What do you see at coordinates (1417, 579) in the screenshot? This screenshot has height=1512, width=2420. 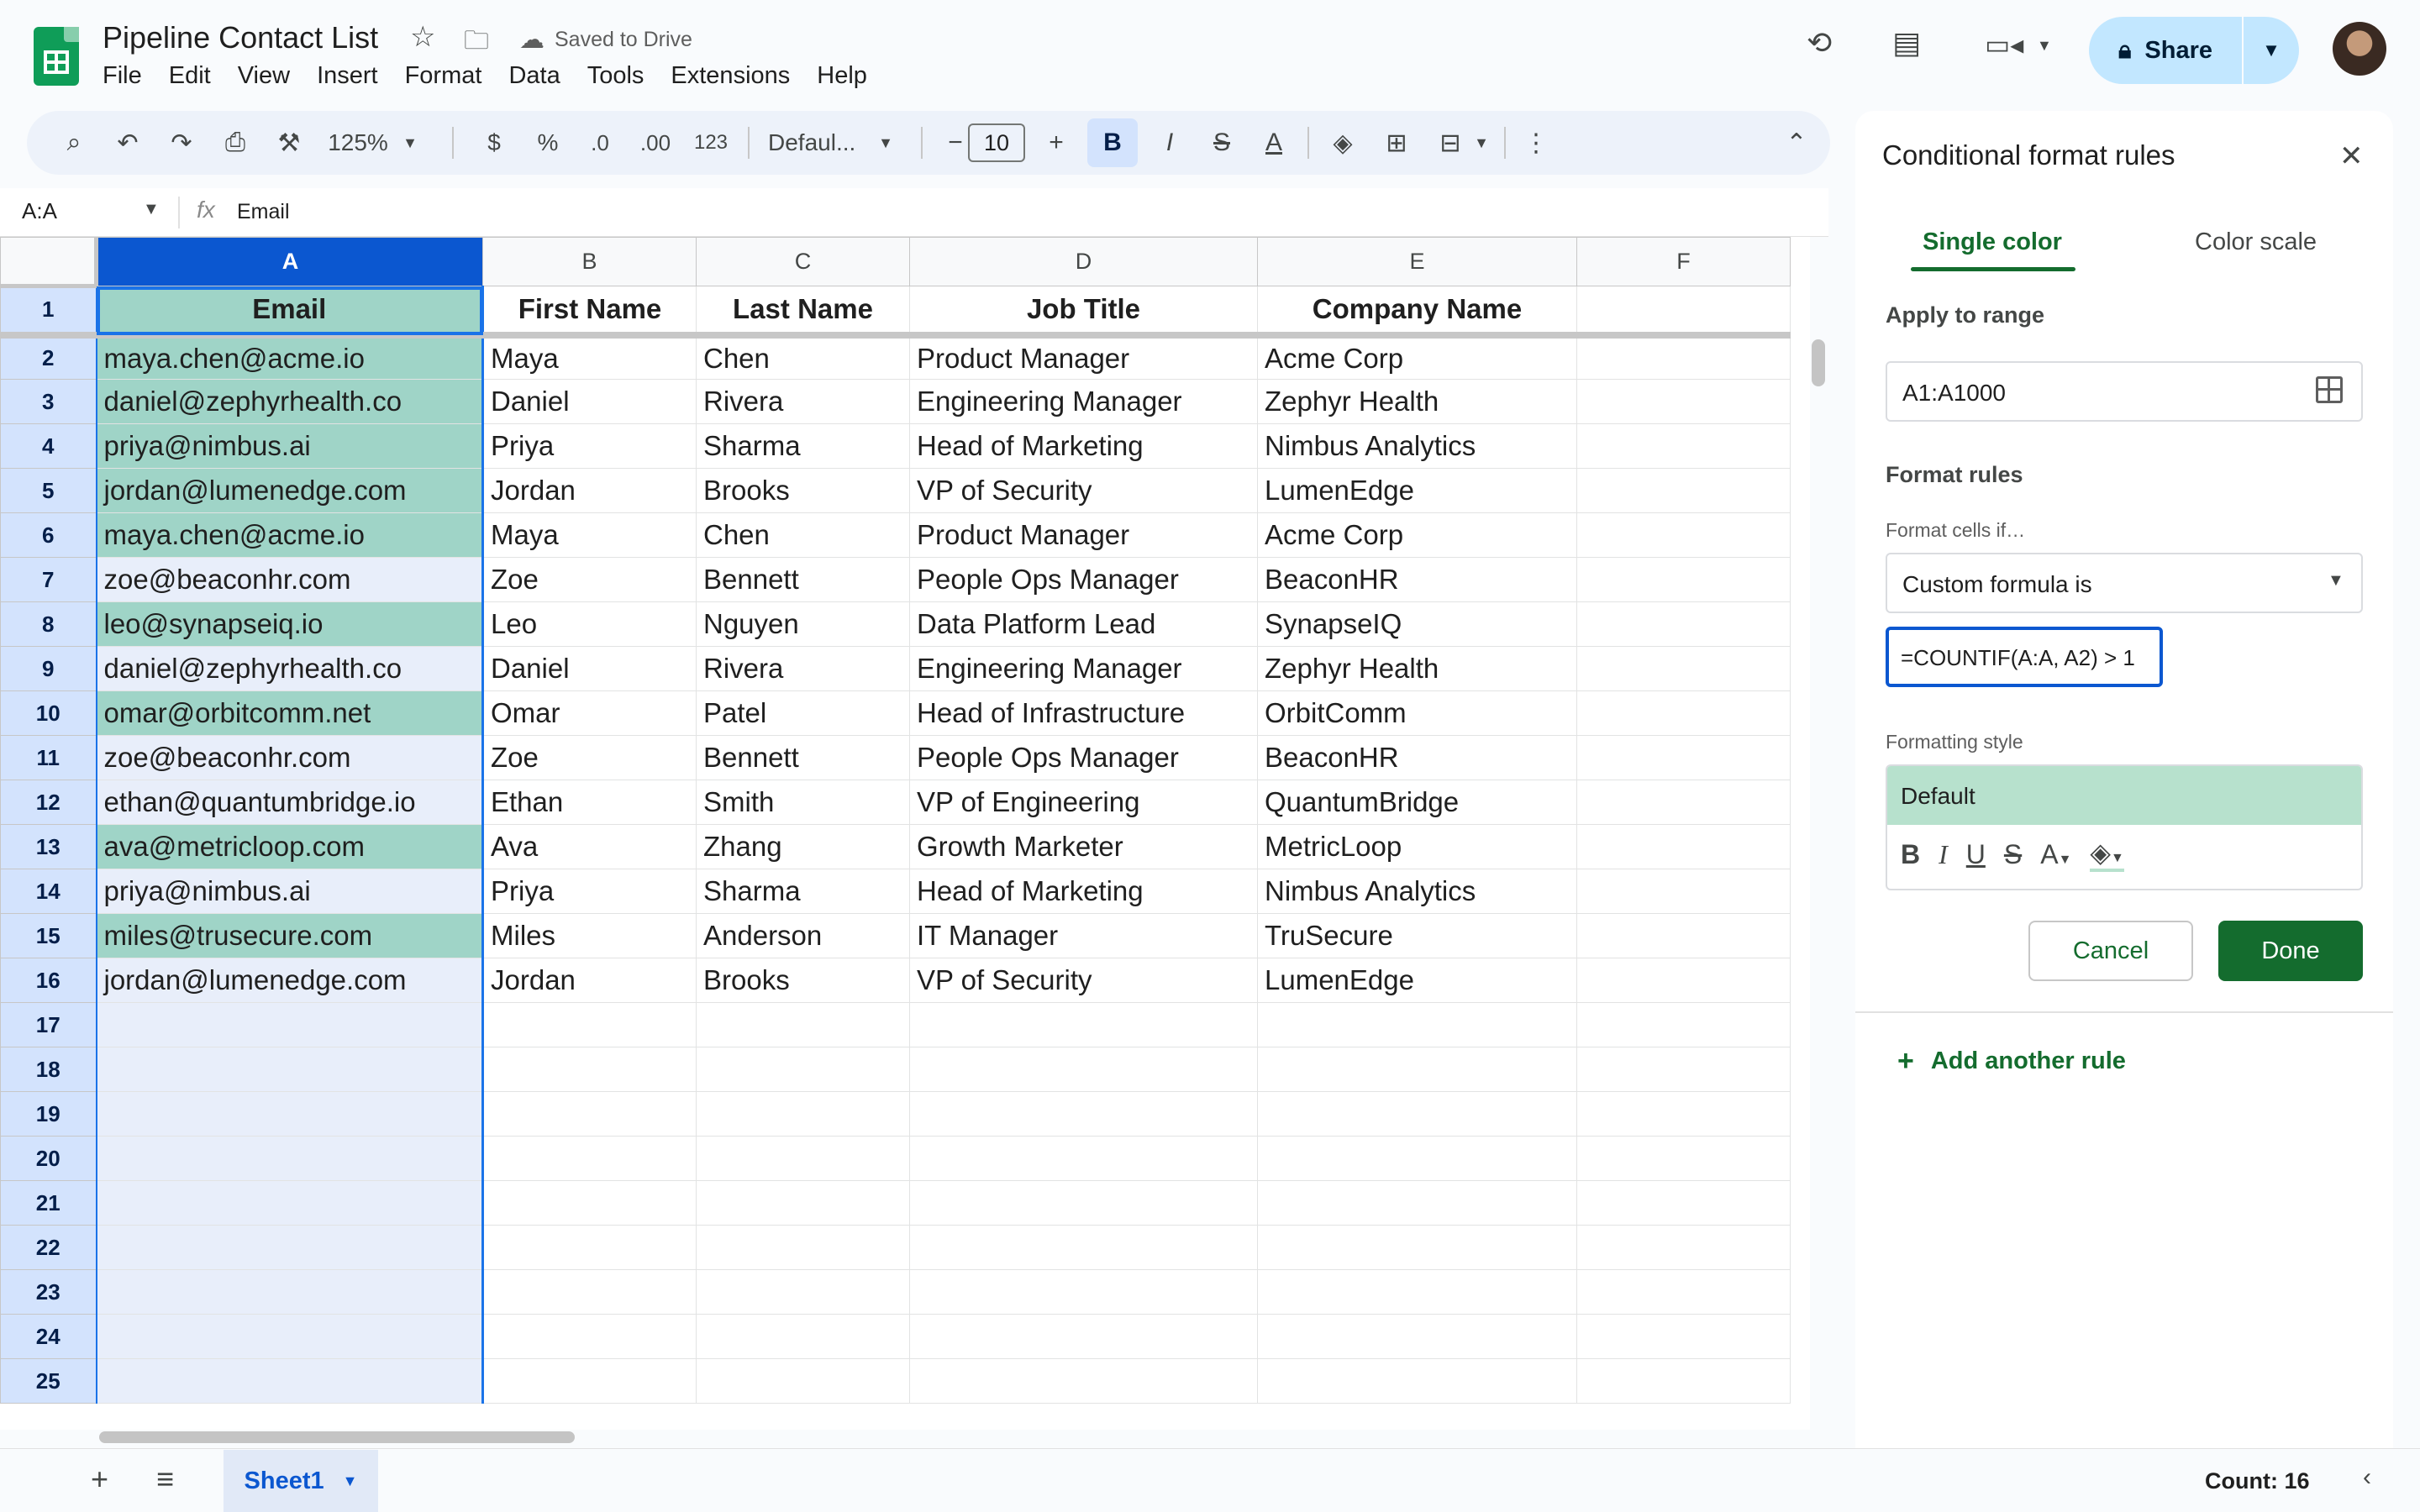 I see `cell: BeaconHR` at bounding box center [1417, 579].